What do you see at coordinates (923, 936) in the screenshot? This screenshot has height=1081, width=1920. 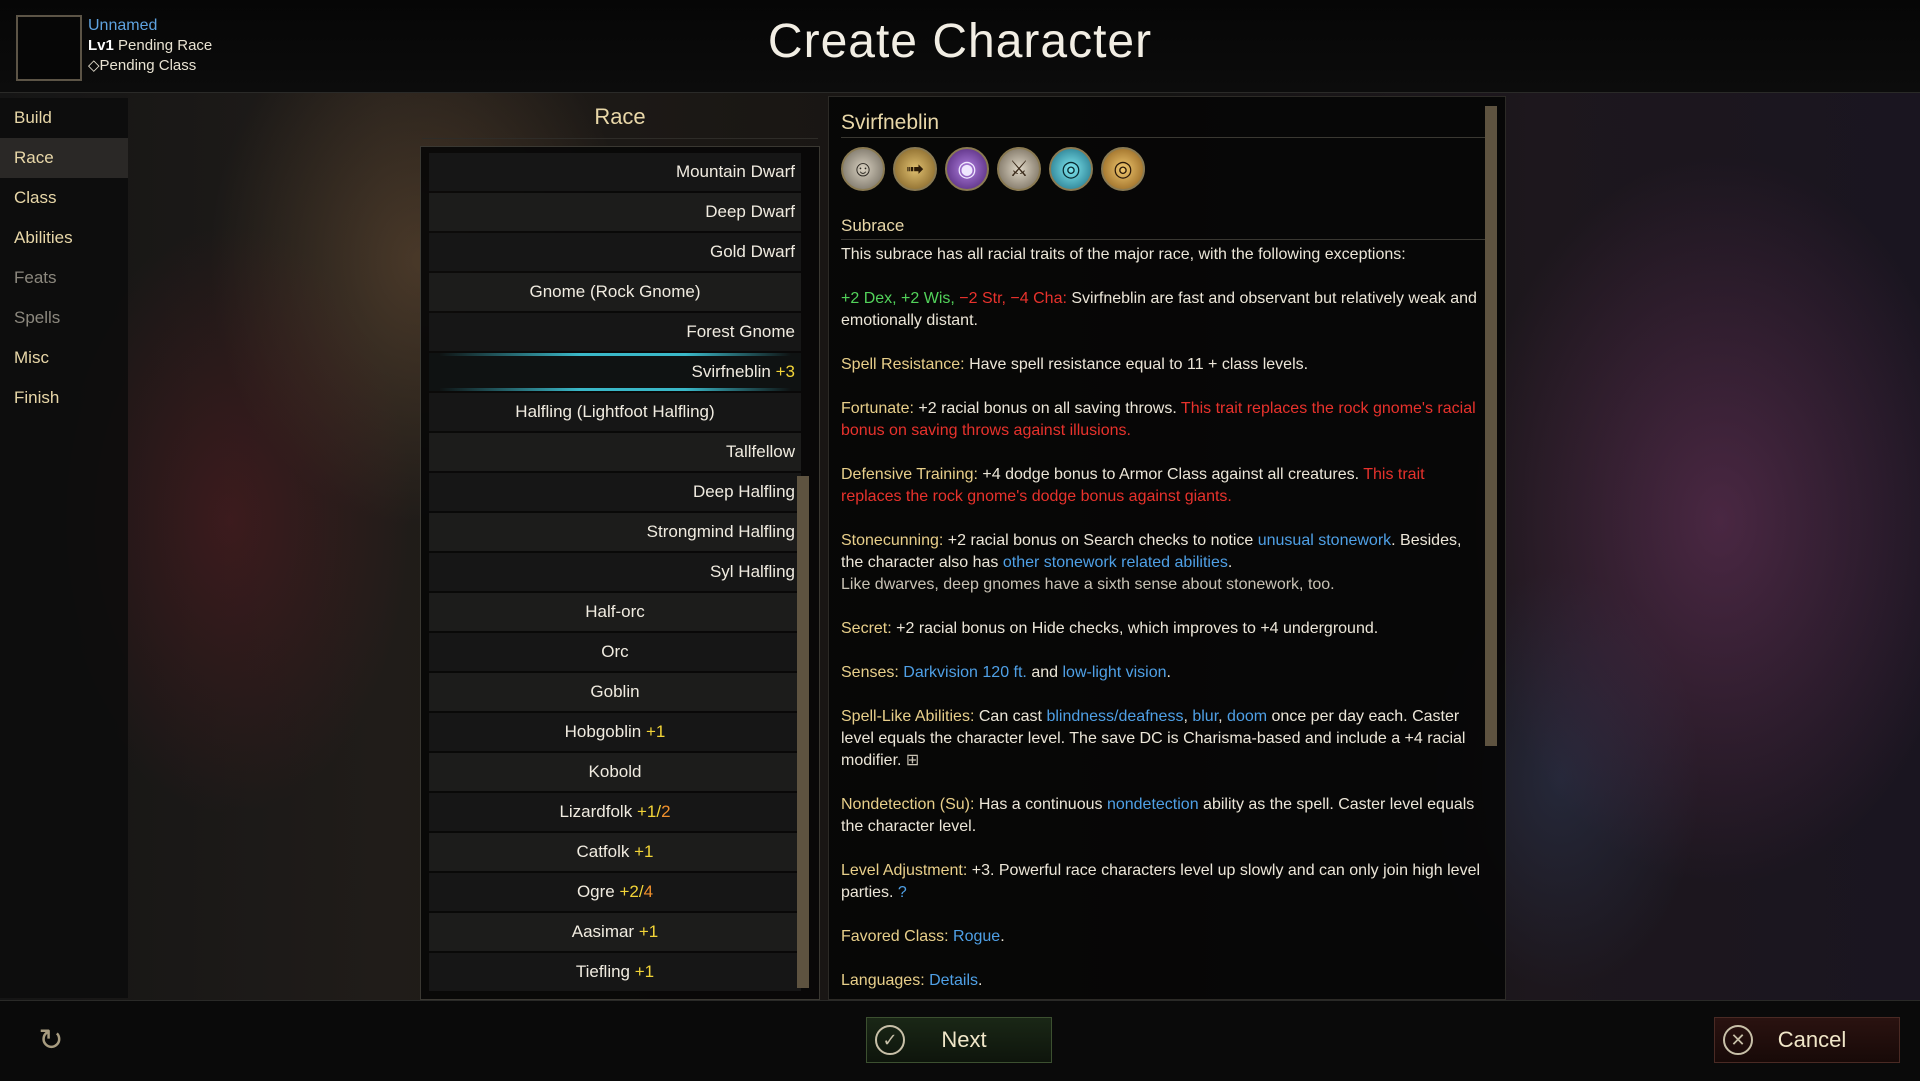 I see `trait-favored-class: Favored Class: Rogue.` at bounding box center [923, 936].